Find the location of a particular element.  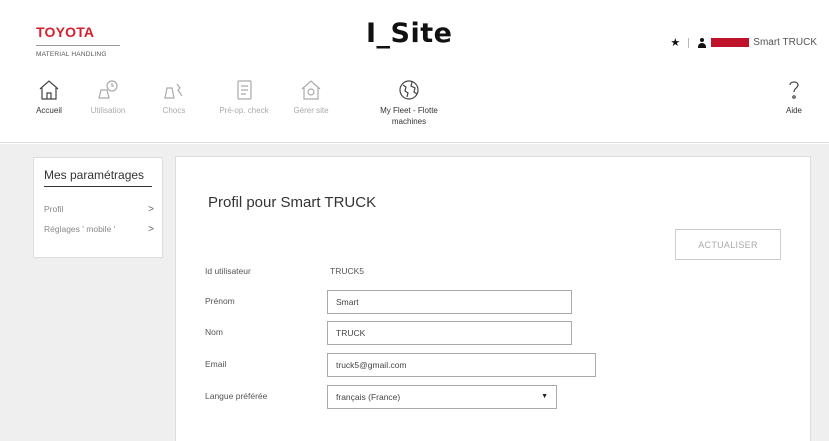

checklist-icon is located at coordinates (244, 90).